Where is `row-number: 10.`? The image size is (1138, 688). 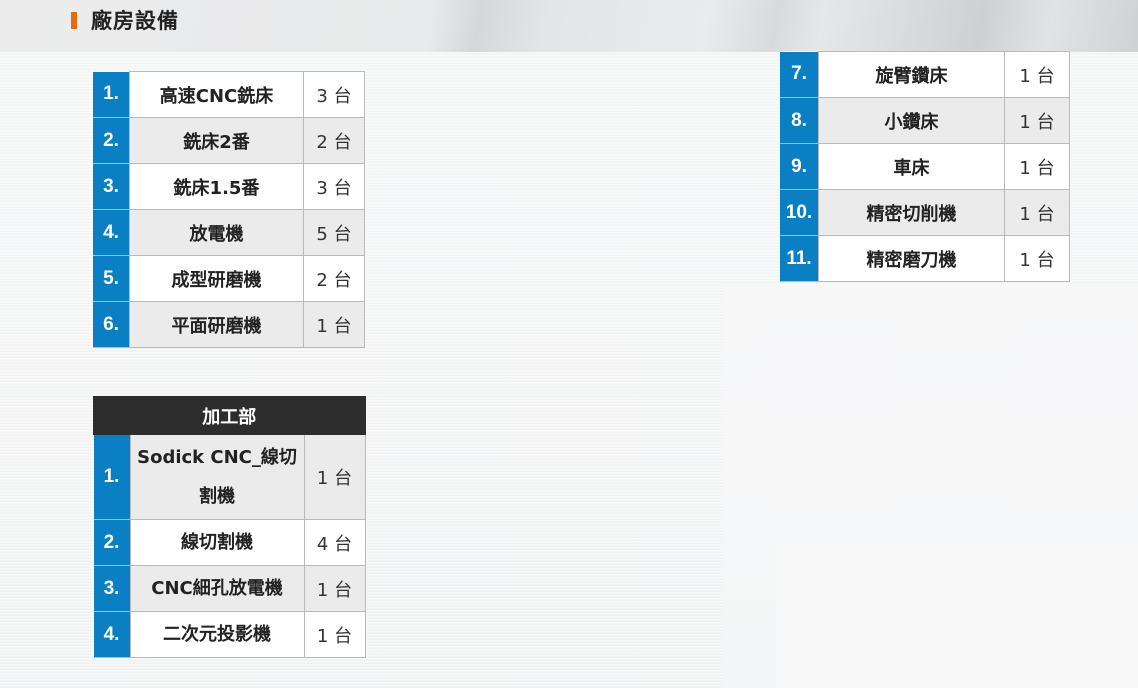
row-number: 10. is located at coordinates (799, 212).